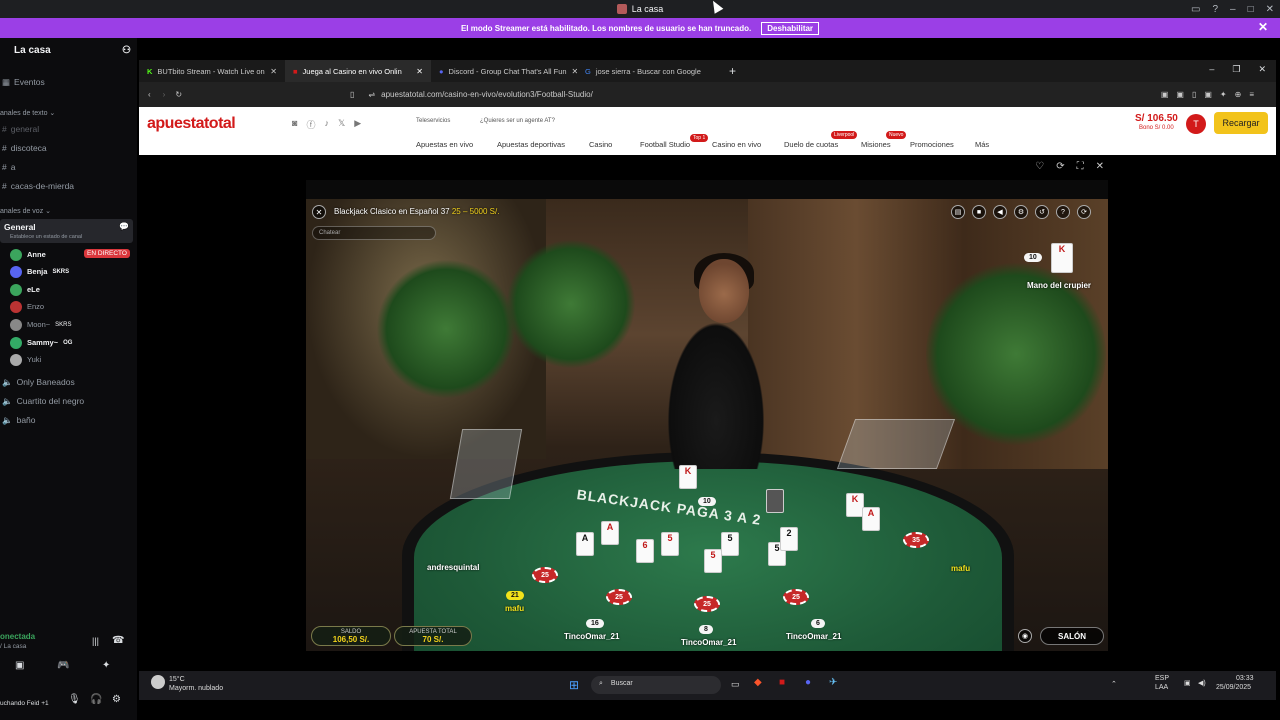 The width and height of the screenshot is (1280, 720). What do you see at coordinates (1080, 166) in the screenshot?
I see `fullscreen-icon: ⛶` at bounding box center [1080, 166].